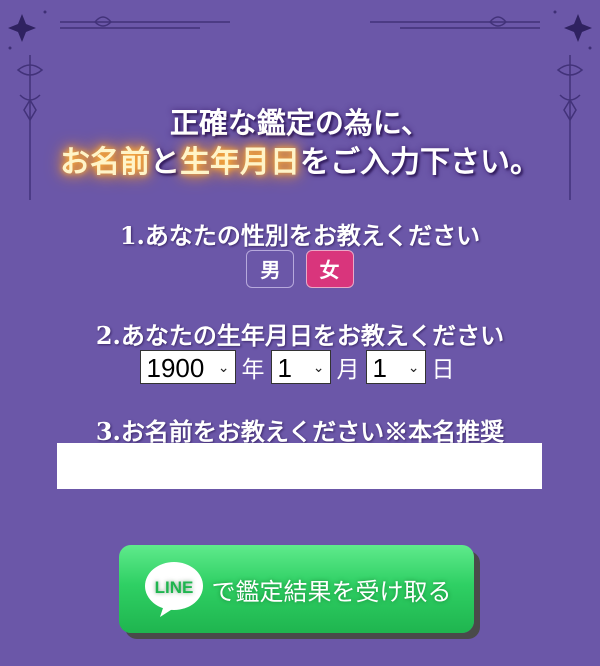  Describe the element at coordinates (578, 28) in the screenshot. I see `corner-star-right` at that location.